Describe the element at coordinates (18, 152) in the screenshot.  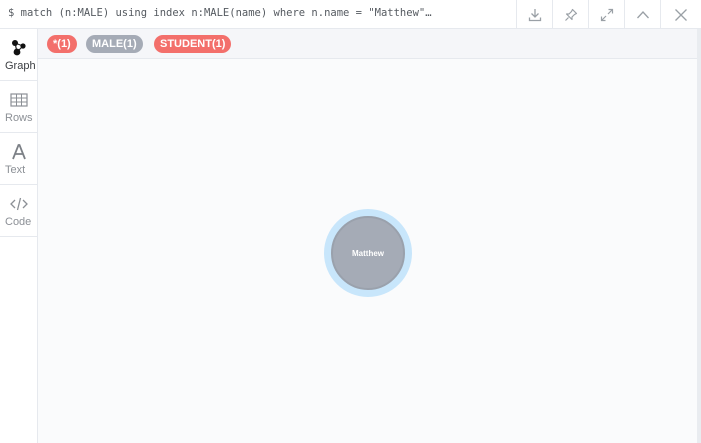
I see `text-icon` at that location.